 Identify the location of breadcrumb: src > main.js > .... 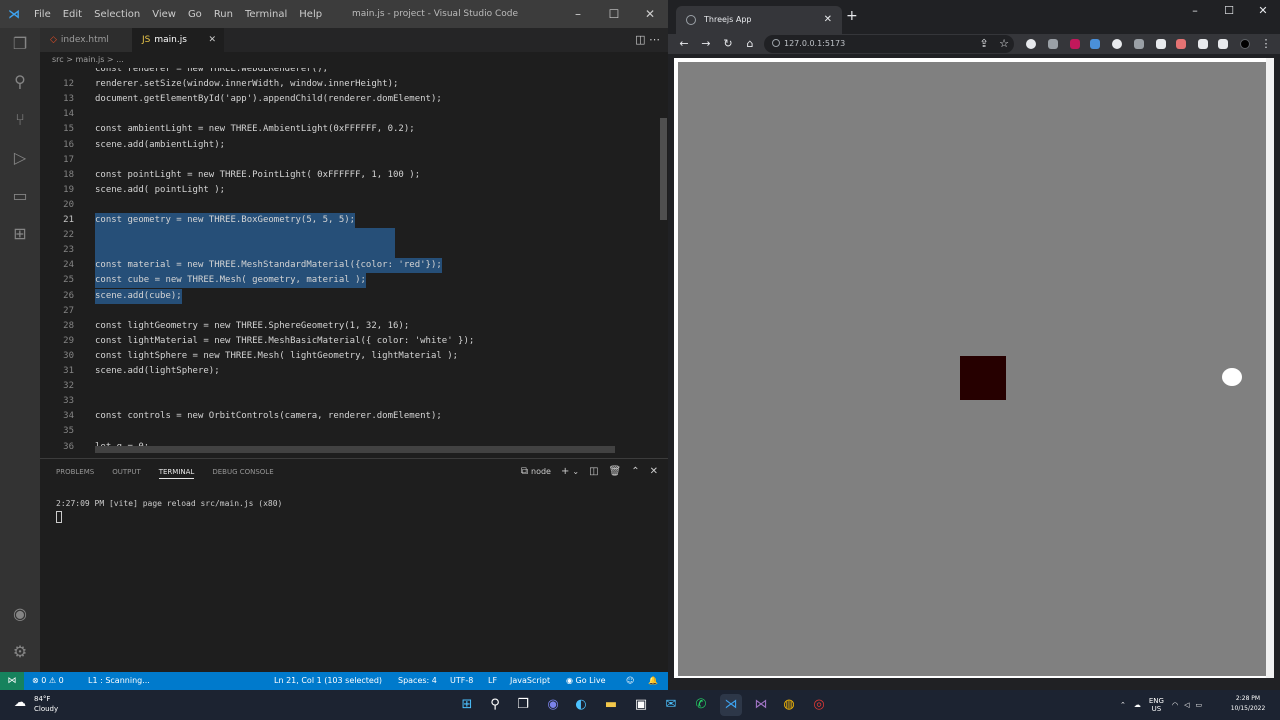
(354, 60).